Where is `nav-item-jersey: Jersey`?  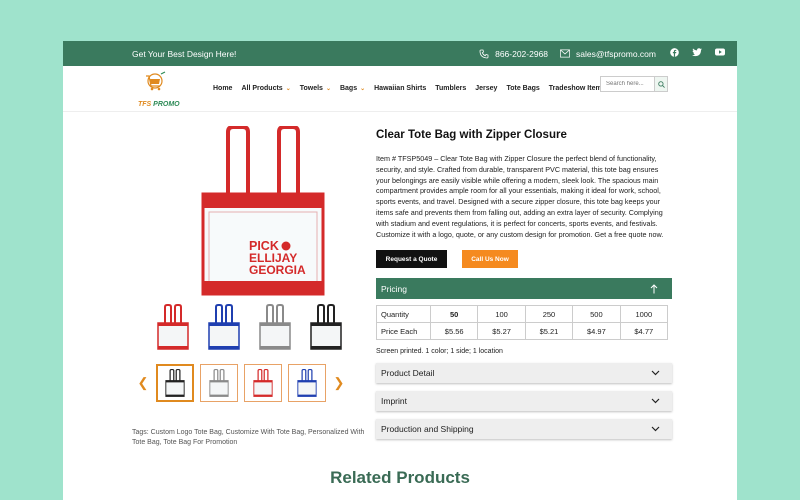 nav-item-jersey: Jersey is located at coordinates (486, 88).